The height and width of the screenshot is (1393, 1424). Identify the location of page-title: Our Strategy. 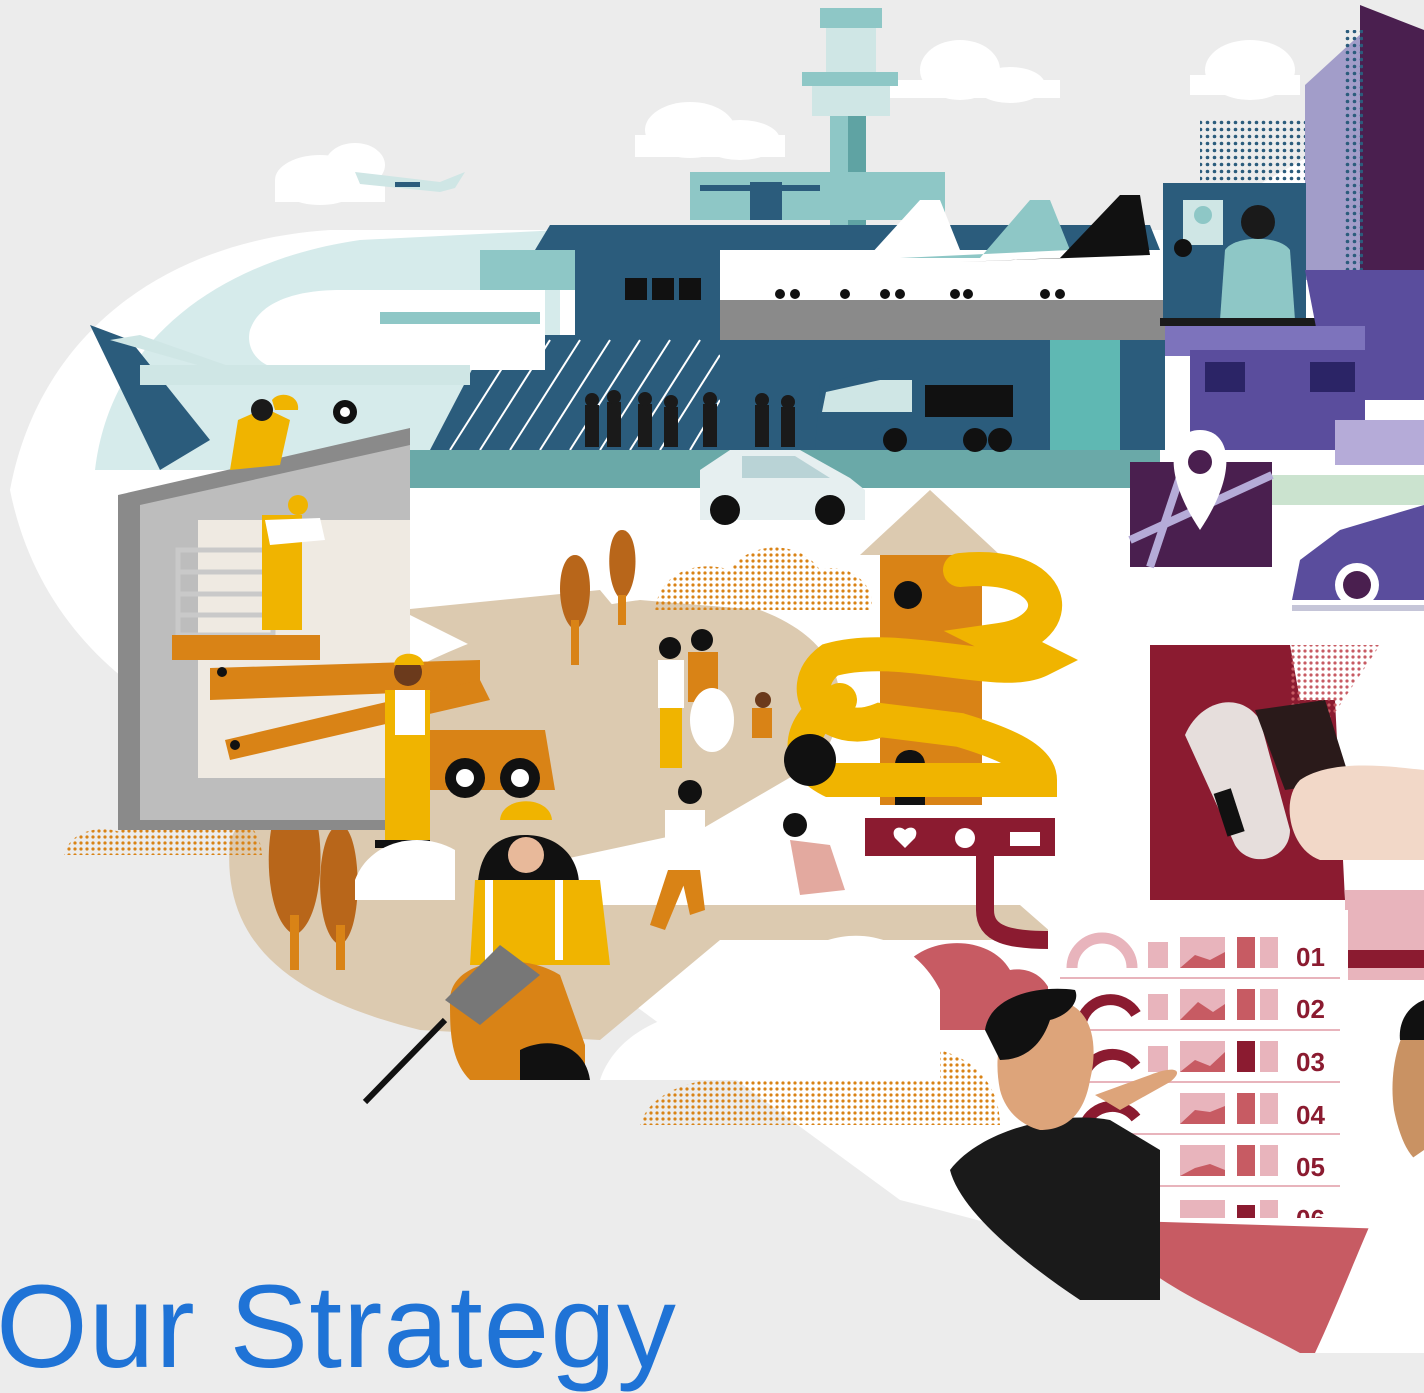
(338, 1327).